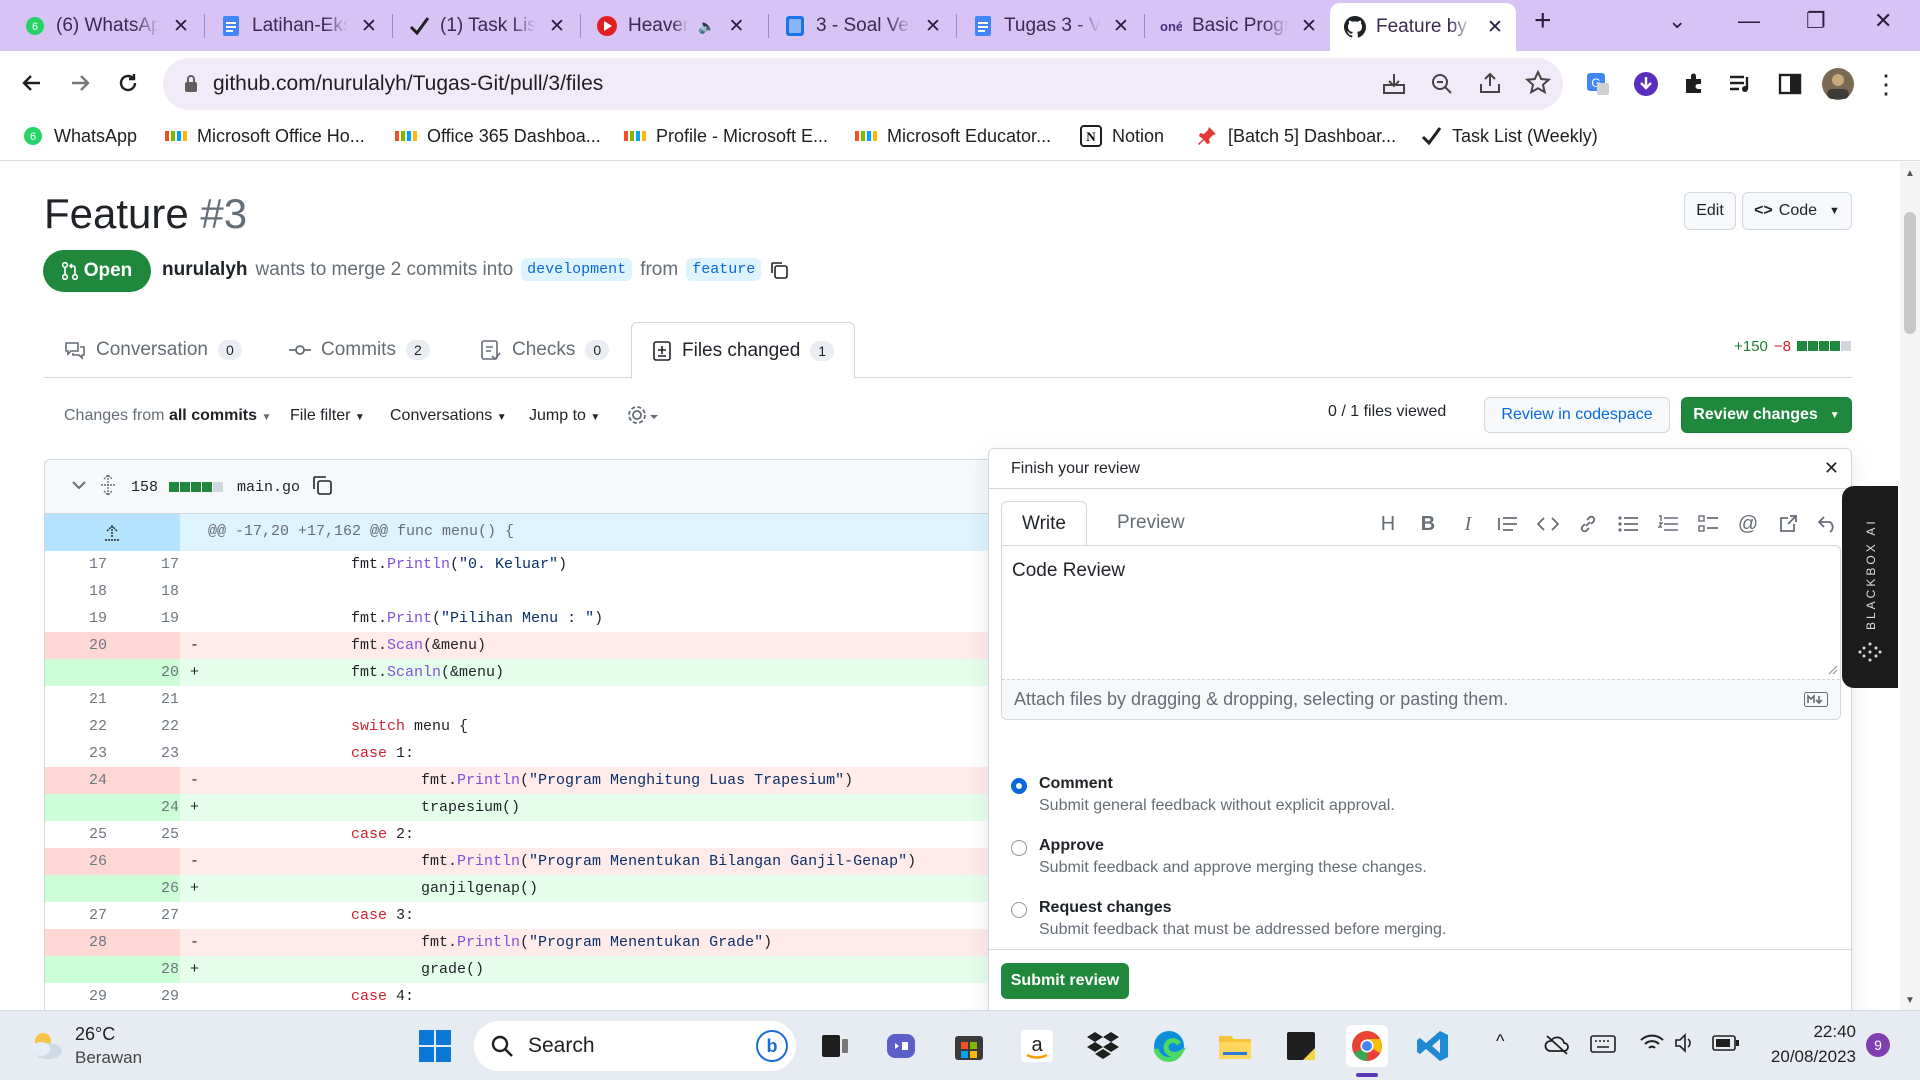 This screenshot has width=1920, height=1080. What do you see at coordinates (1726, 1043) in the screenshot?
I see `battery-icon` at bounding box center [1726, 1043].